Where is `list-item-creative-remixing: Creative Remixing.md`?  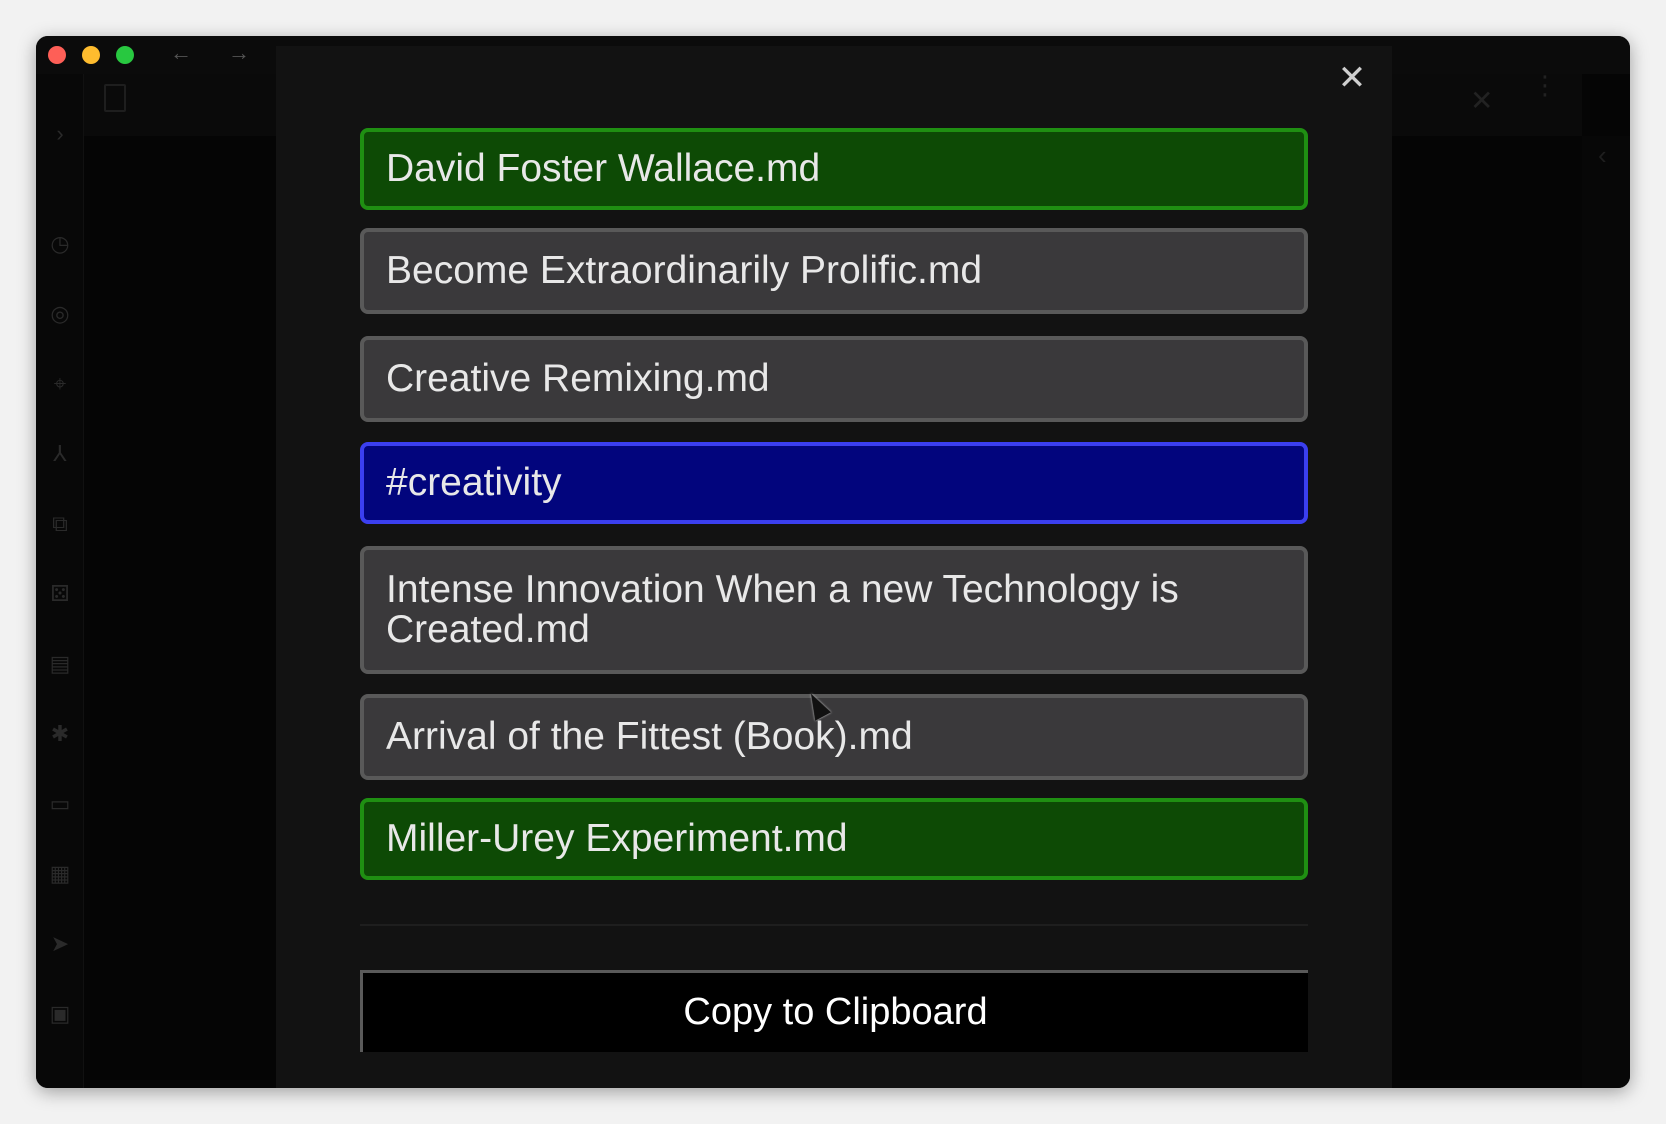 list-item-creative-remixing: Creative Remixing.md is located at coordinates (834, 379).